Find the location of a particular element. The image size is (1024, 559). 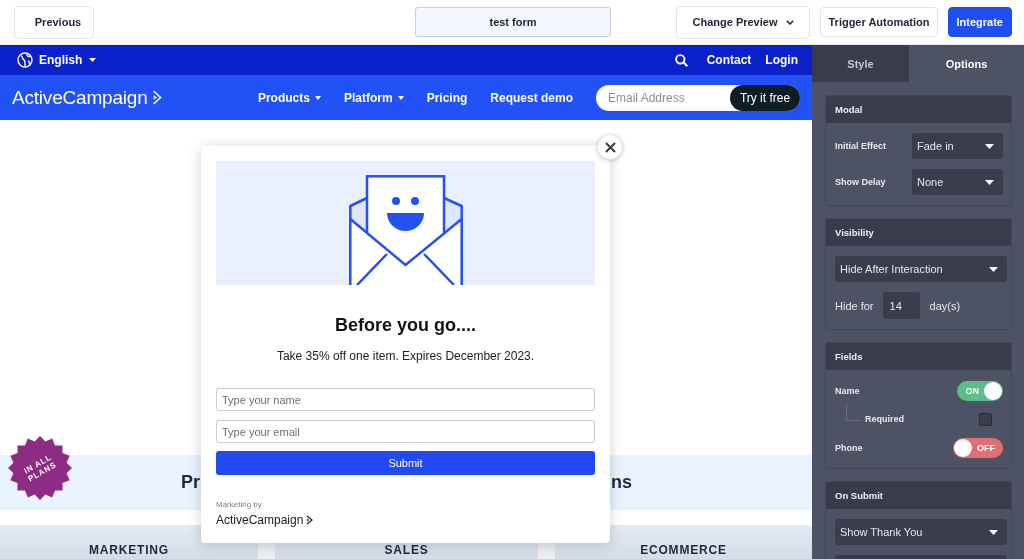

submit-button: Submit is located at coordinates (405, 463).